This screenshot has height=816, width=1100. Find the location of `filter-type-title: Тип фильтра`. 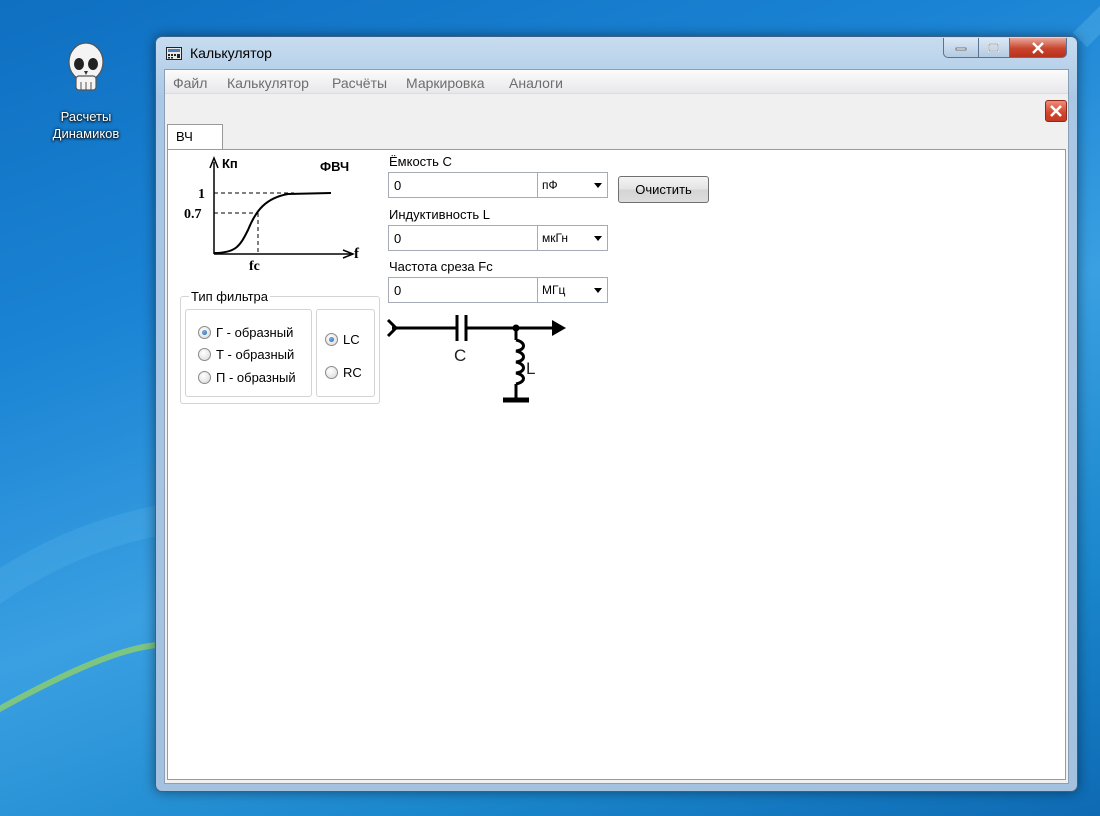

filter-type-title: Тип фильтра is located at coordinates (229, 296).